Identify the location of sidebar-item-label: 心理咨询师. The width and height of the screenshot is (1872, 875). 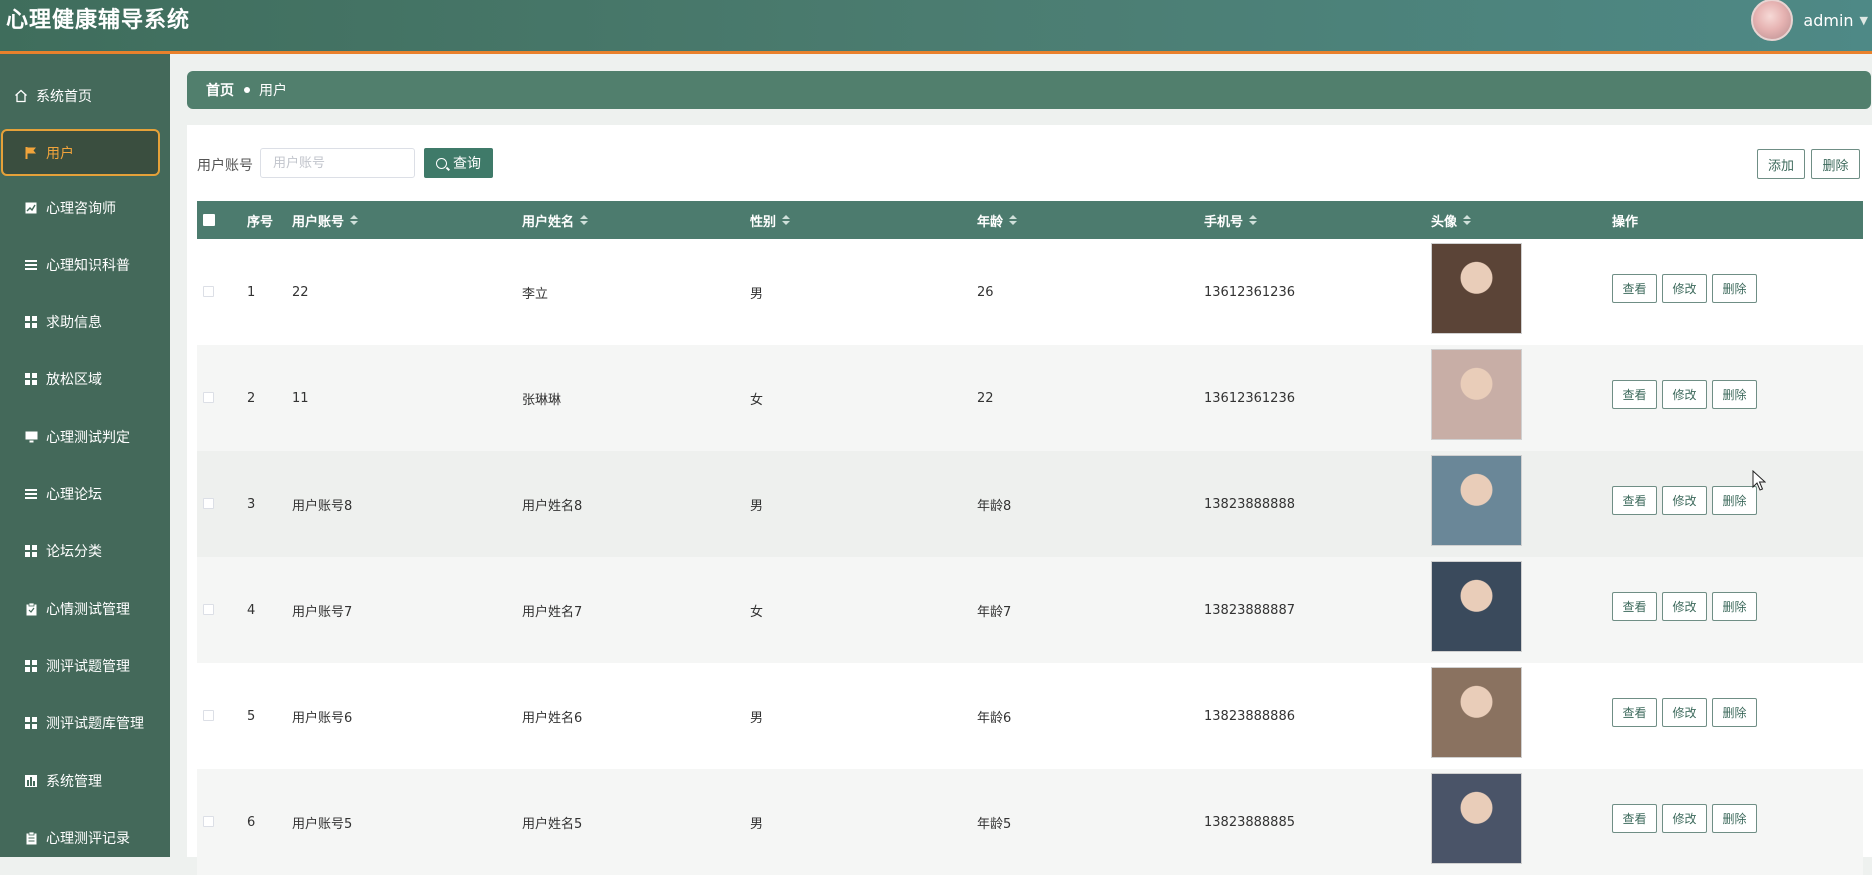
(81, 209).